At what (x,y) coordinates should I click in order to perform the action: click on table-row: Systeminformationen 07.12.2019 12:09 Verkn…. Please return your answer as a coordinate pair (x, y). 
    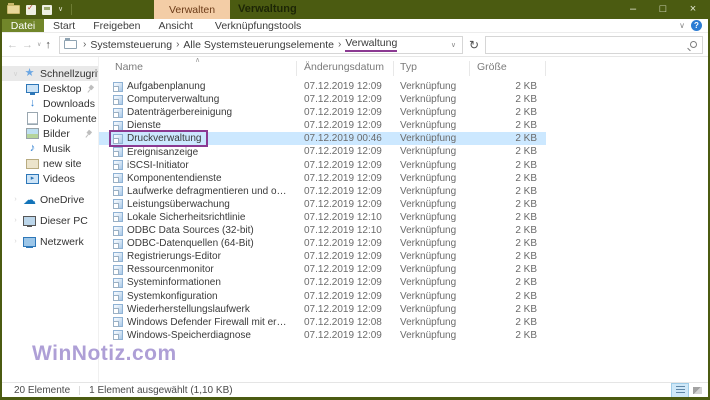
    Looking at the image, I should click on (322, 282).